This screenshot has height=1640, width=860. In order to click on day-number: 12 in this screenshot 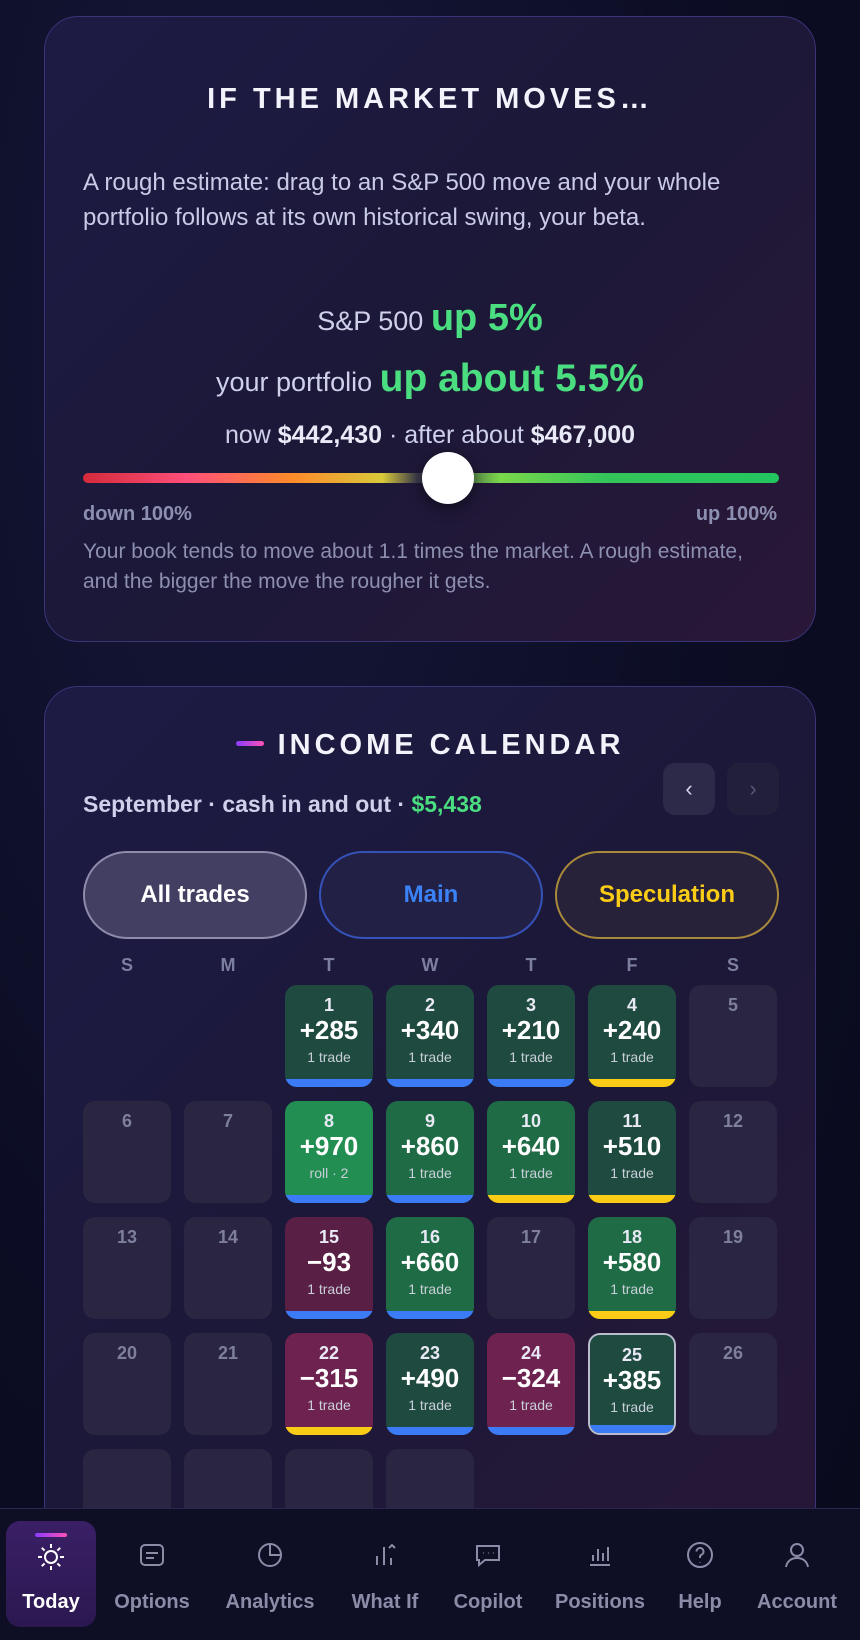, I will do `click(733, 1121)`.